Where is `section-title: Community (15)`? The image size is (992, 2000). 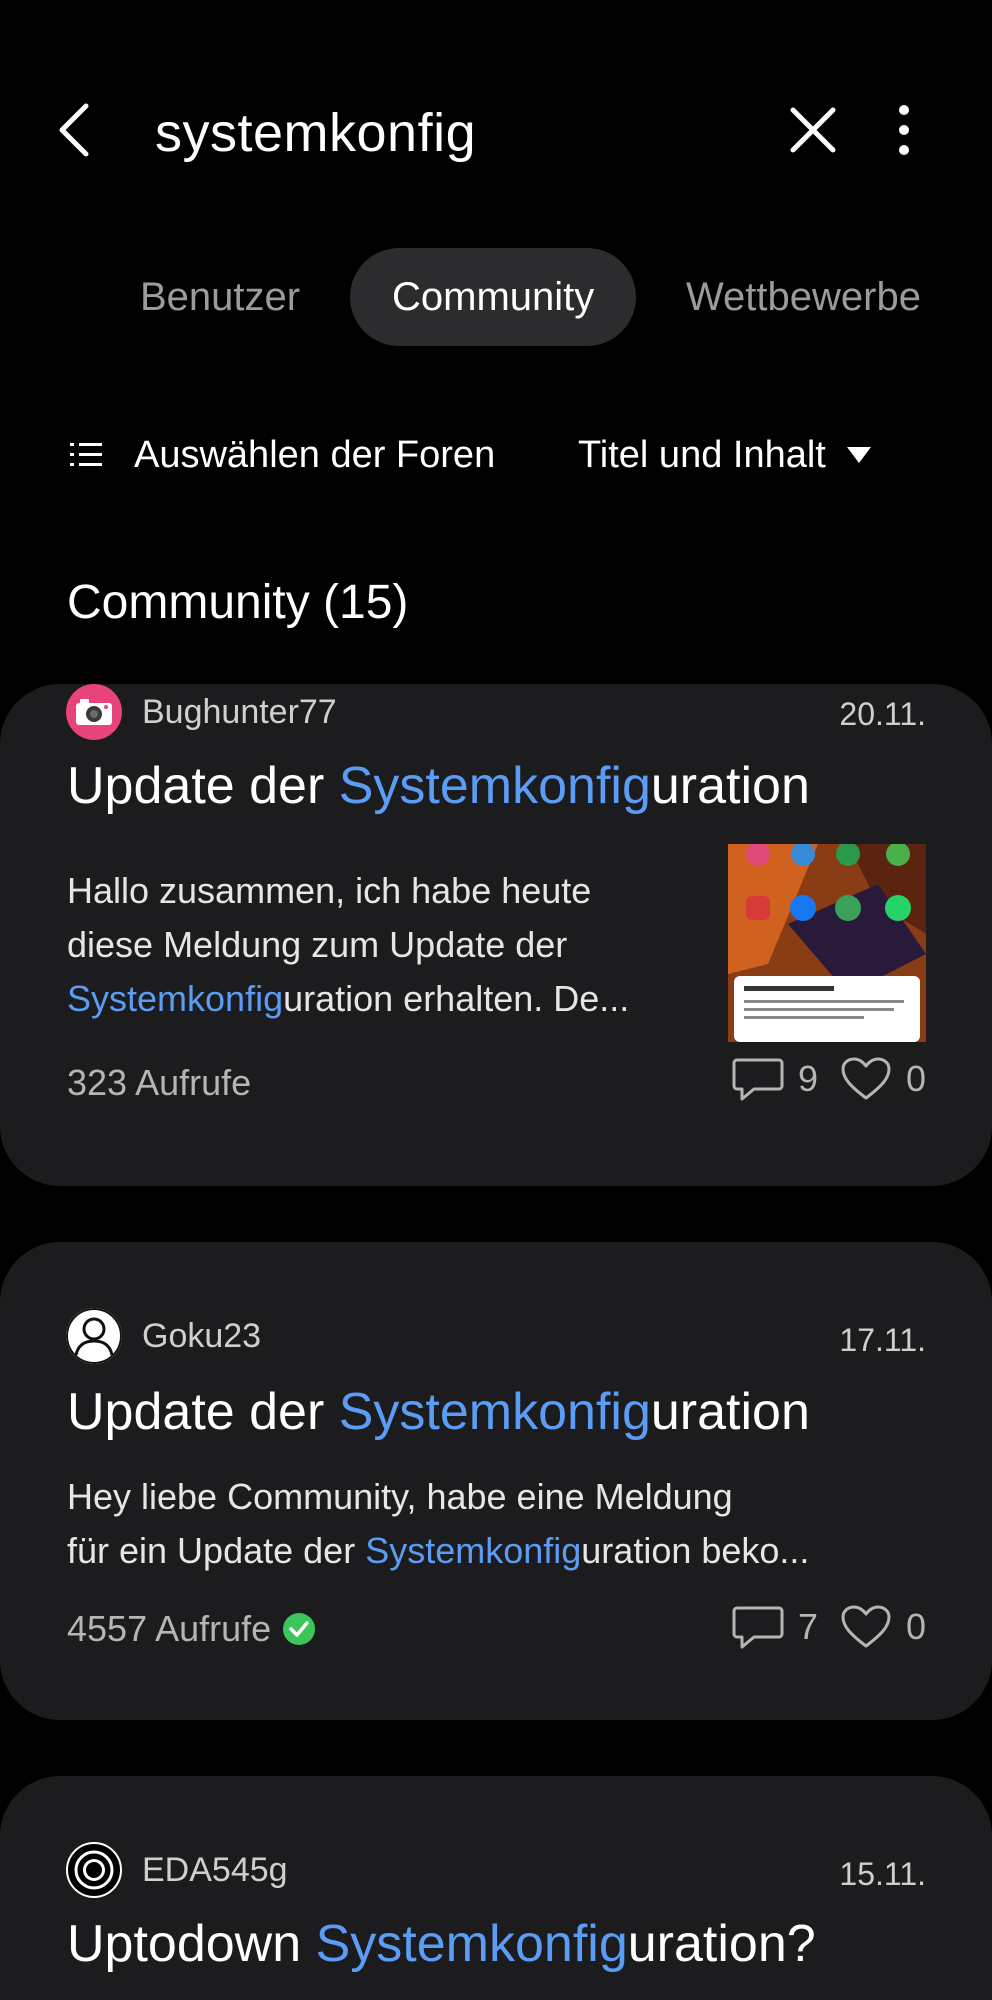 section-title: Community (15) is located at coordinates (238, 602).